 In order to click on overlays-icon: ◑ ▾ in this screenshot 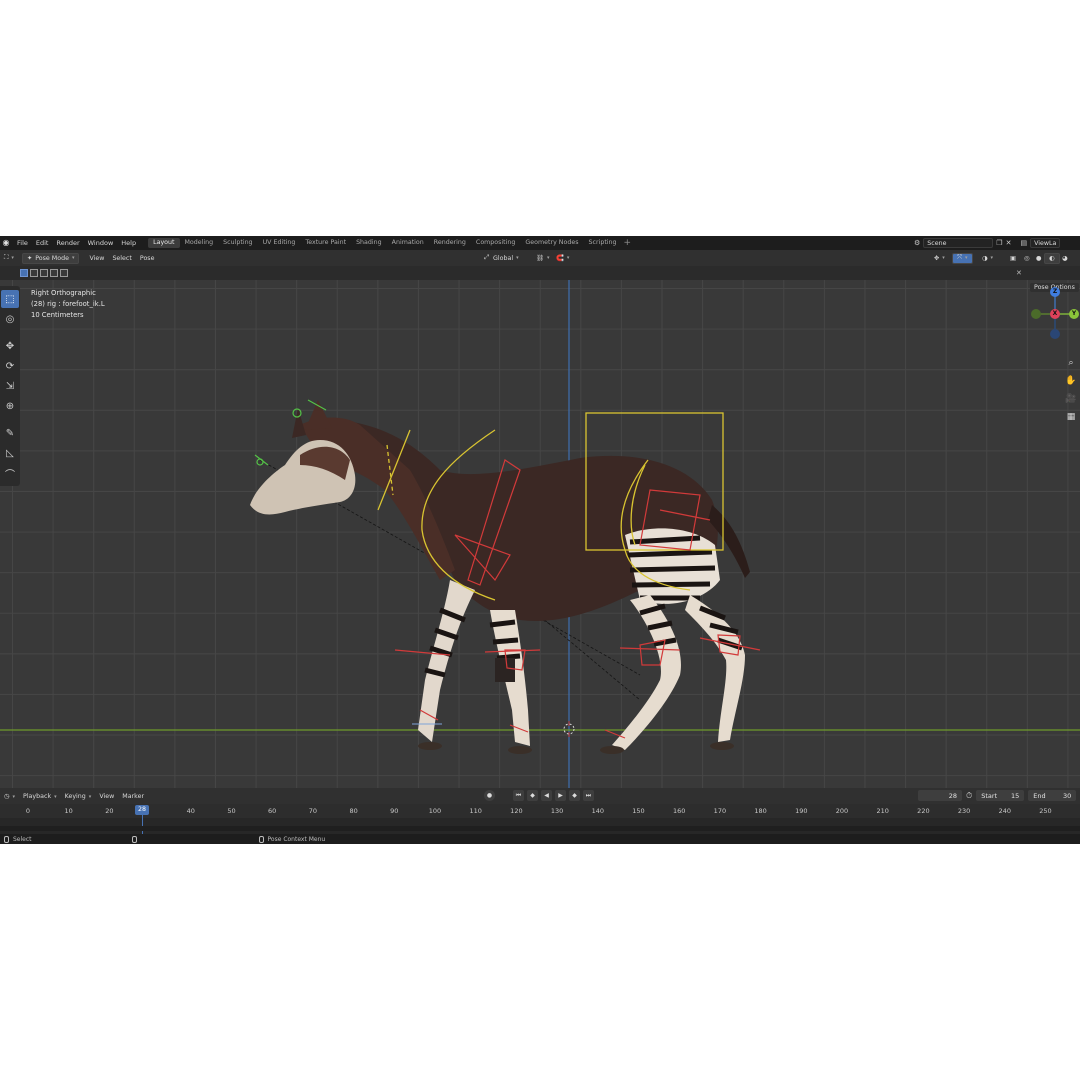, I will do `click(987, 258)`.